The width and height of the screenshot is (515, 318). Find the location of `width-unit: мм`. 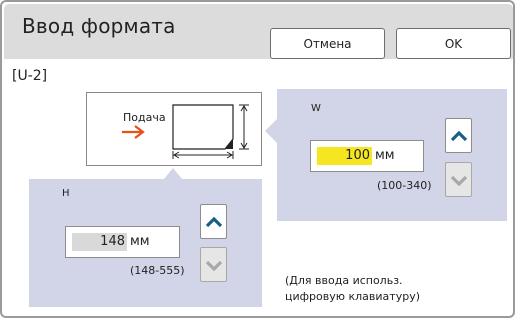

width-unit: мм is located at coordinates (385, 155).